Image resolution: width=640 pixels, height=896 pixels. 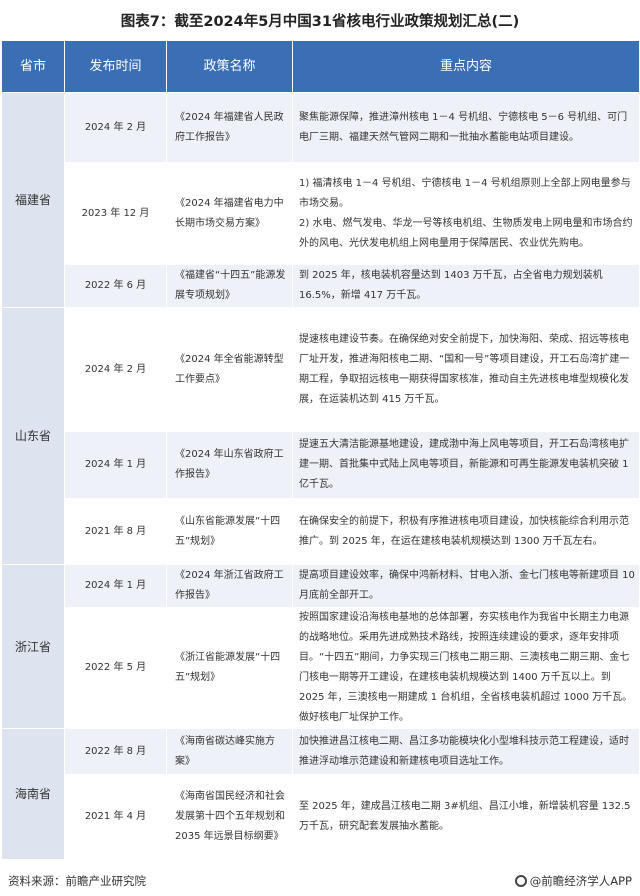 What do you see at coordinates (580, 881) in the screenshot?
I see `brand-label: @前瞻经济学人APP` at bounding box center [580, 881].